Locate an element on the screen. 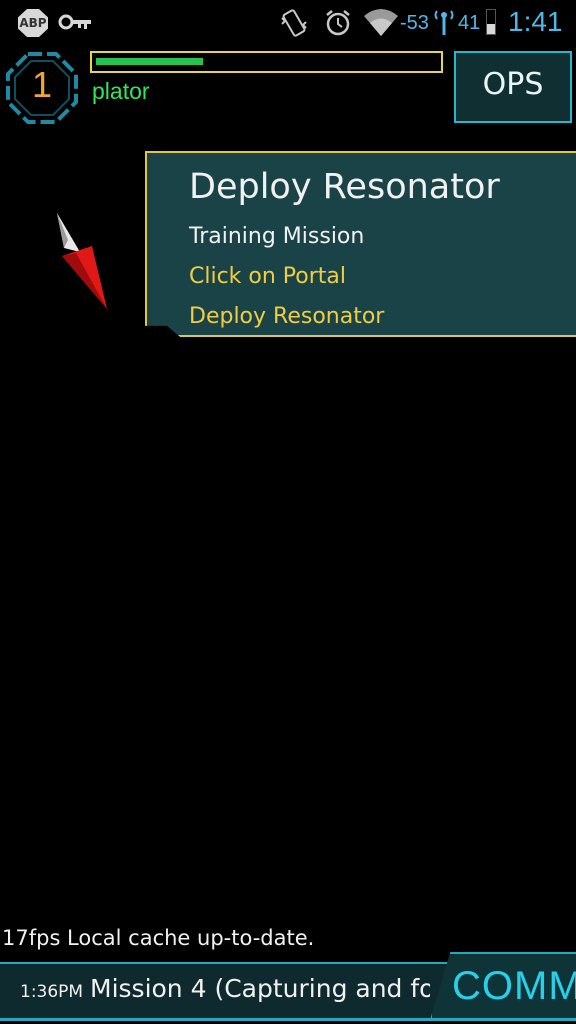 This screenshot has width=576, height=1024. vibrate-icon is located at coordinates (294, 23).